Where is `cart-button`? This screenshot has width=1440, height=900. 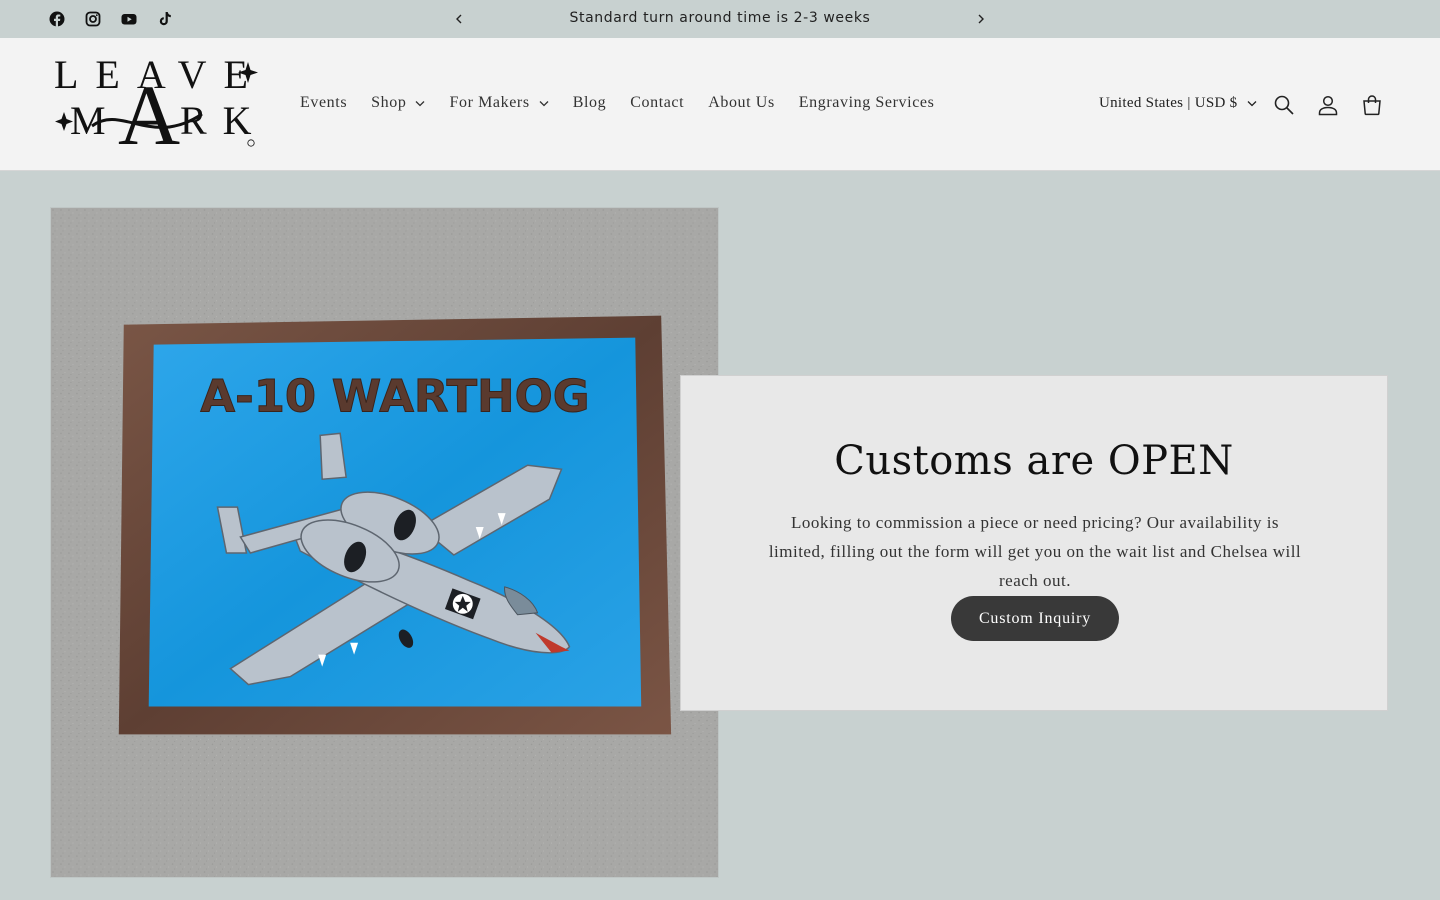 cart-button is located at coordinates (1372, 105).